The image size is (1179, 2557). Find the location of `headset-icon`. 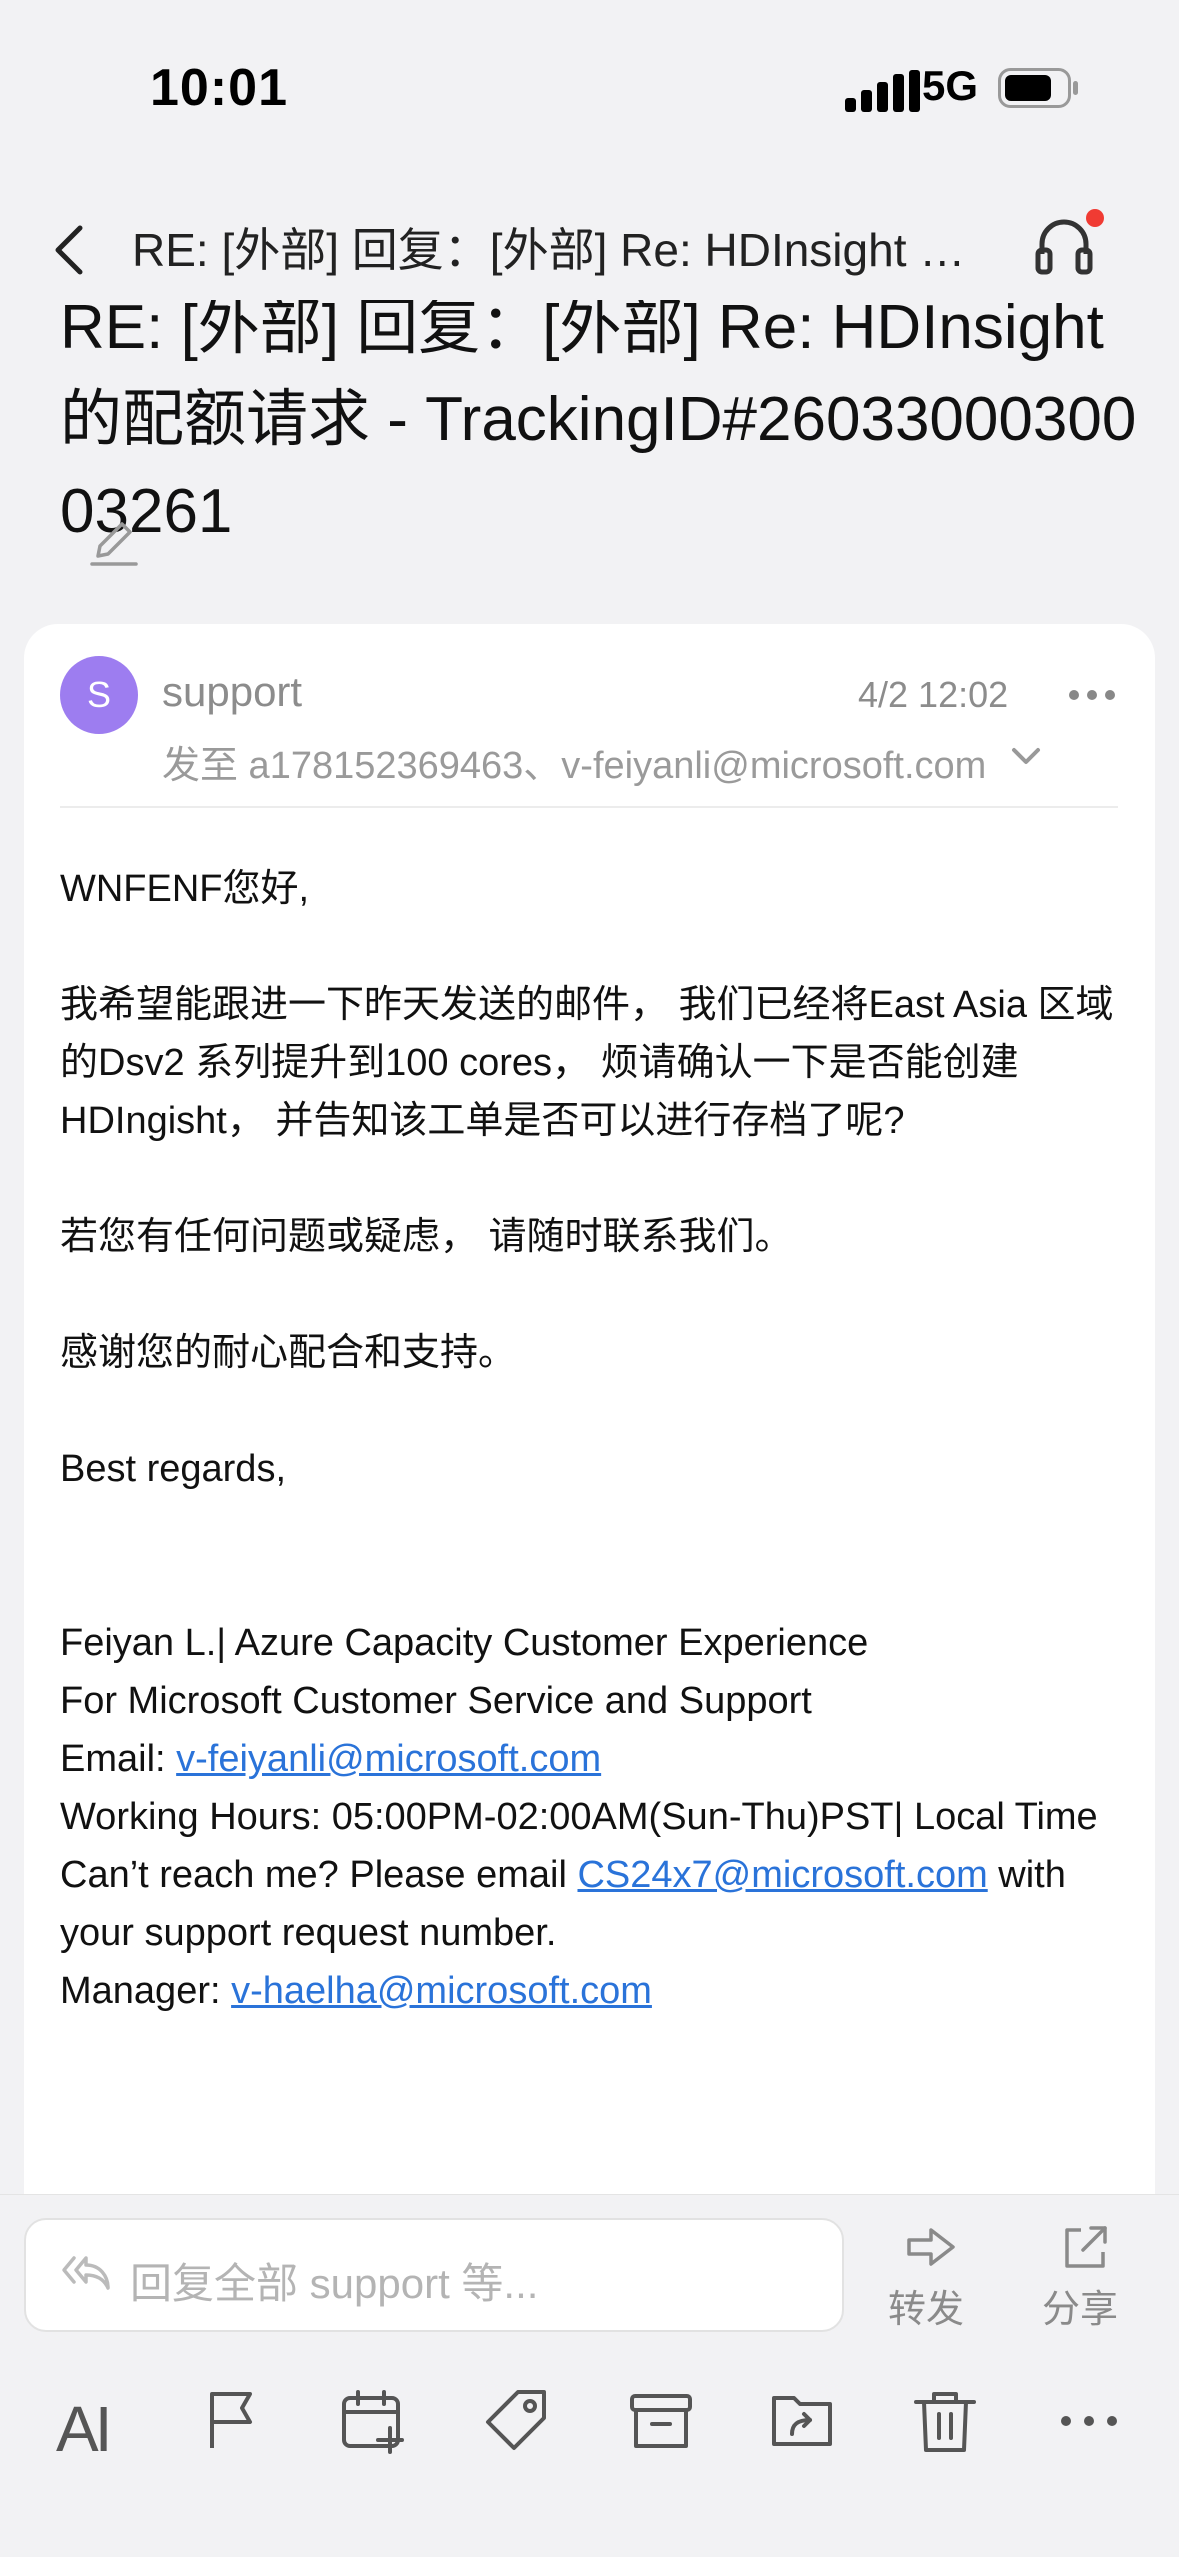

headset-icon is located at coordinates (1064, 245).